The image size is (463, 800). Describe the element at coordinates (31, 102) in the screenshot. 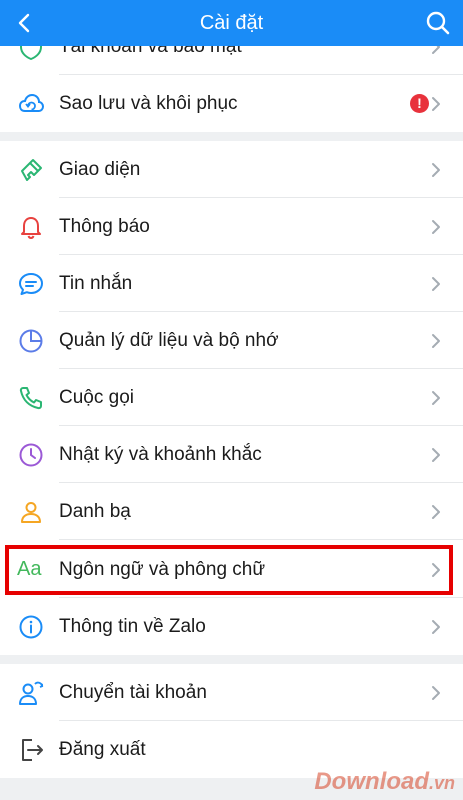

I see `cloud-sync-icon` at that location.